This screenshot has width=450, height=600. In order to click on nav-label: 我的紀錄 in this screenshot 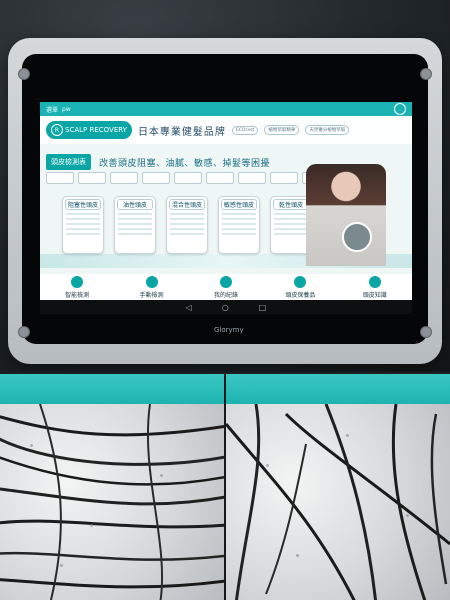, I will do `click(225, 295)`.